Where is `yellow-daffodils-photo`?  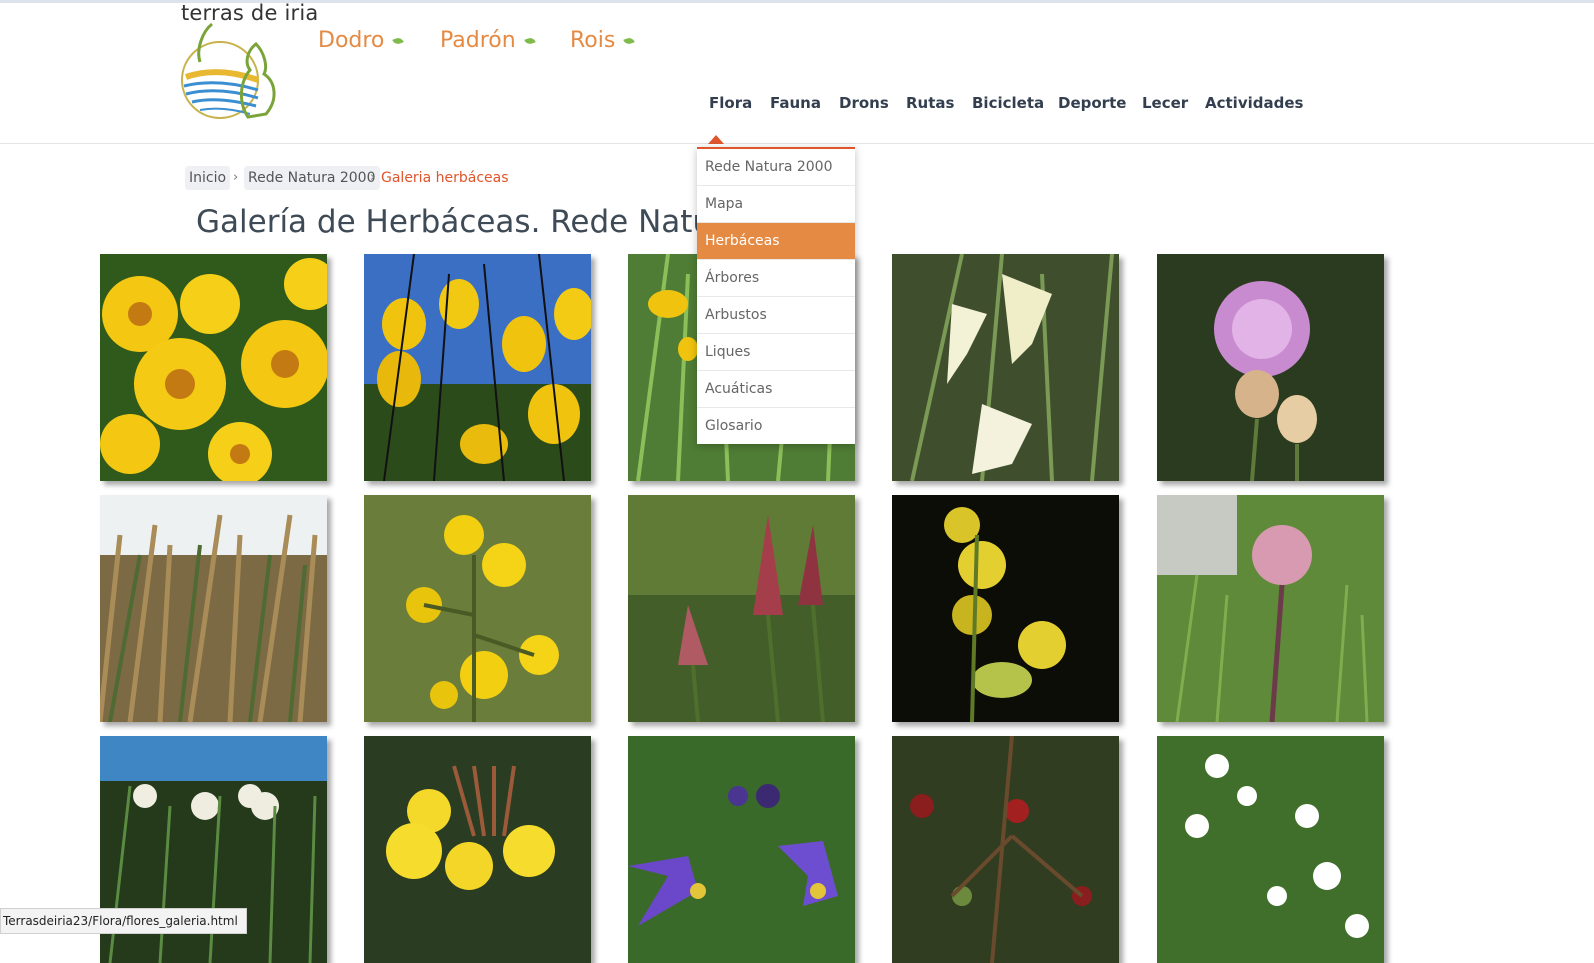
yellow-daffodils-photo is located at coordinates (477, 367).